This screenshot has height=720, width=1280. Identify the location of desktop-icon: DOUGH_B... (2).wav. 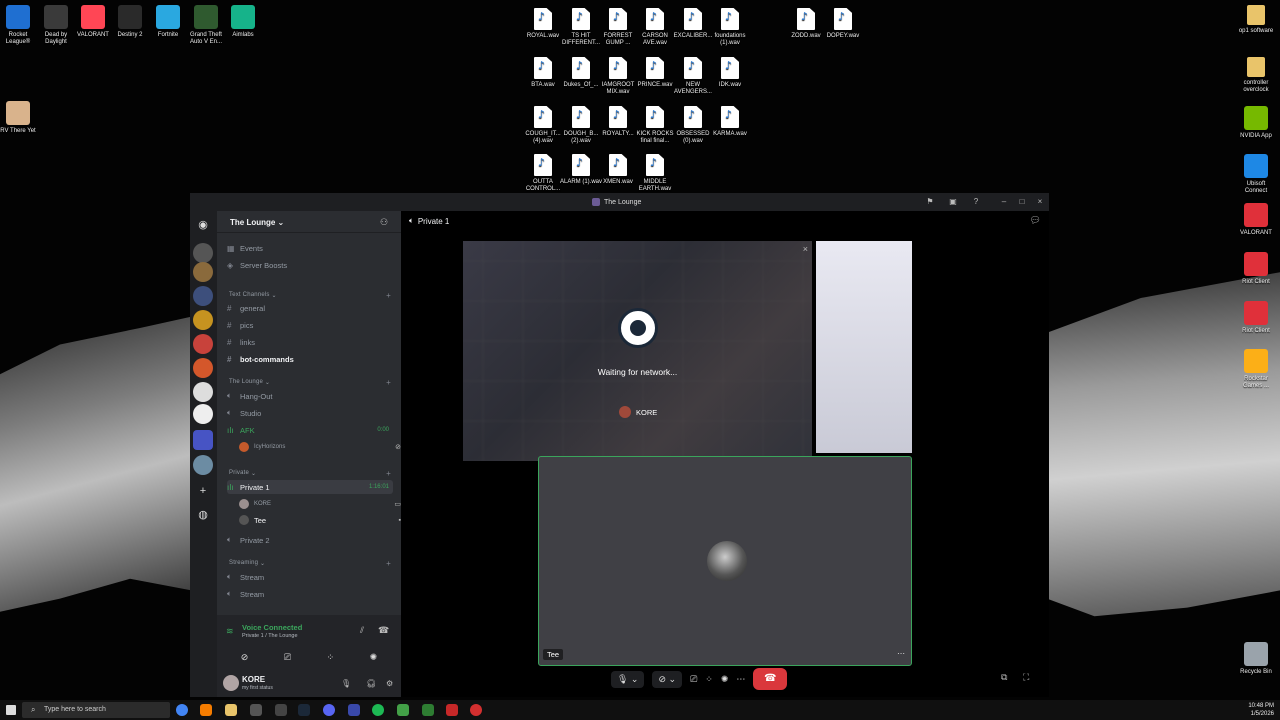
(581, 125).